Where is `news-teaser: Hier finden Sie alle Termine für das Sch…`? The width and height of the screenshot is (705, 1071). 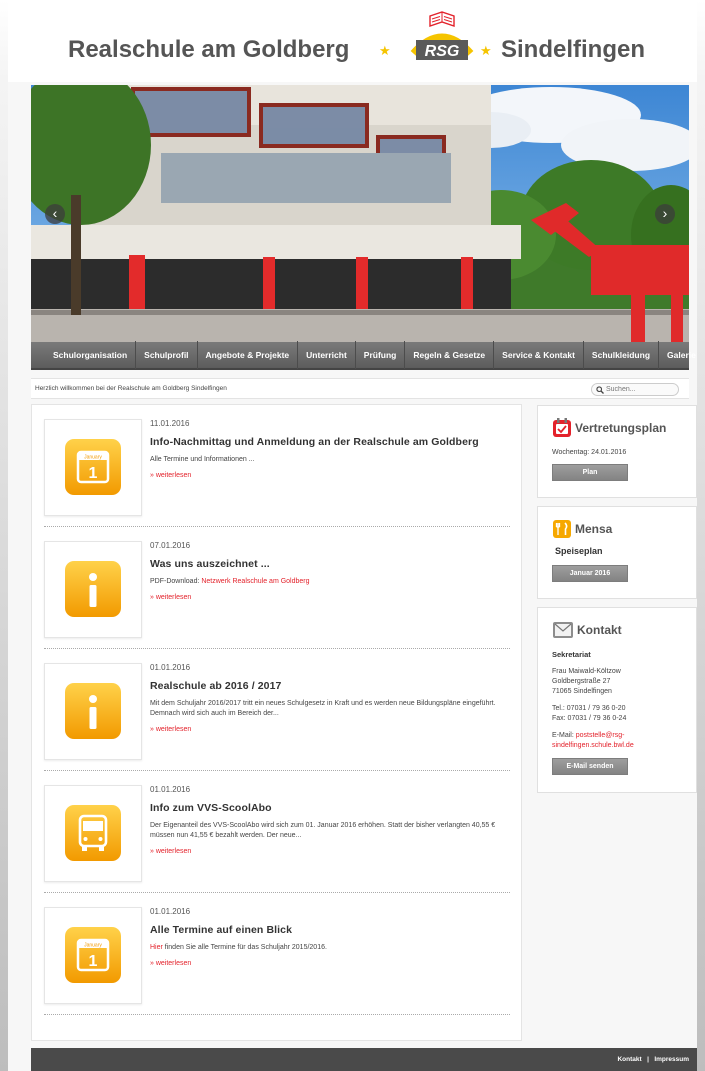 news-teaser: Hier finden Sie alle Termine für das Sch… is located at coordinates (238, 947).